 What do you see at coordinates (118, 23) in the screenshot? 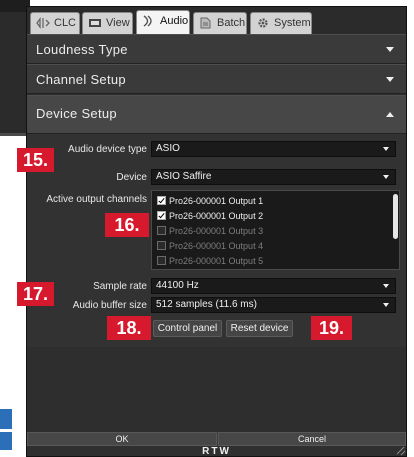
I see `tab-label: View` at bounding box center [118, 23].